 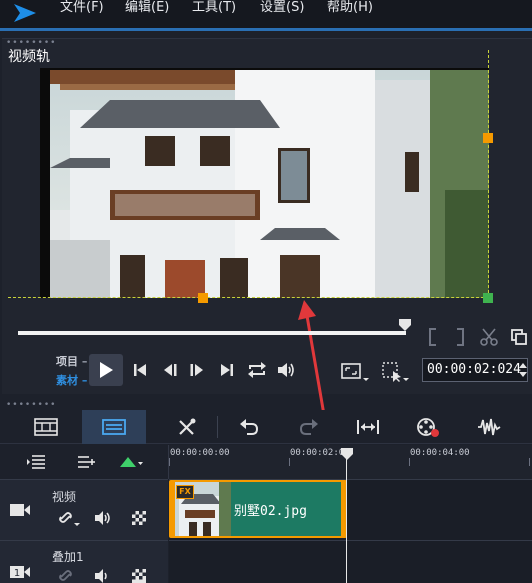 What do you see at coordinates (106, 370) in the screenshot?
I see `play-button` at bounding box center [106, 370].